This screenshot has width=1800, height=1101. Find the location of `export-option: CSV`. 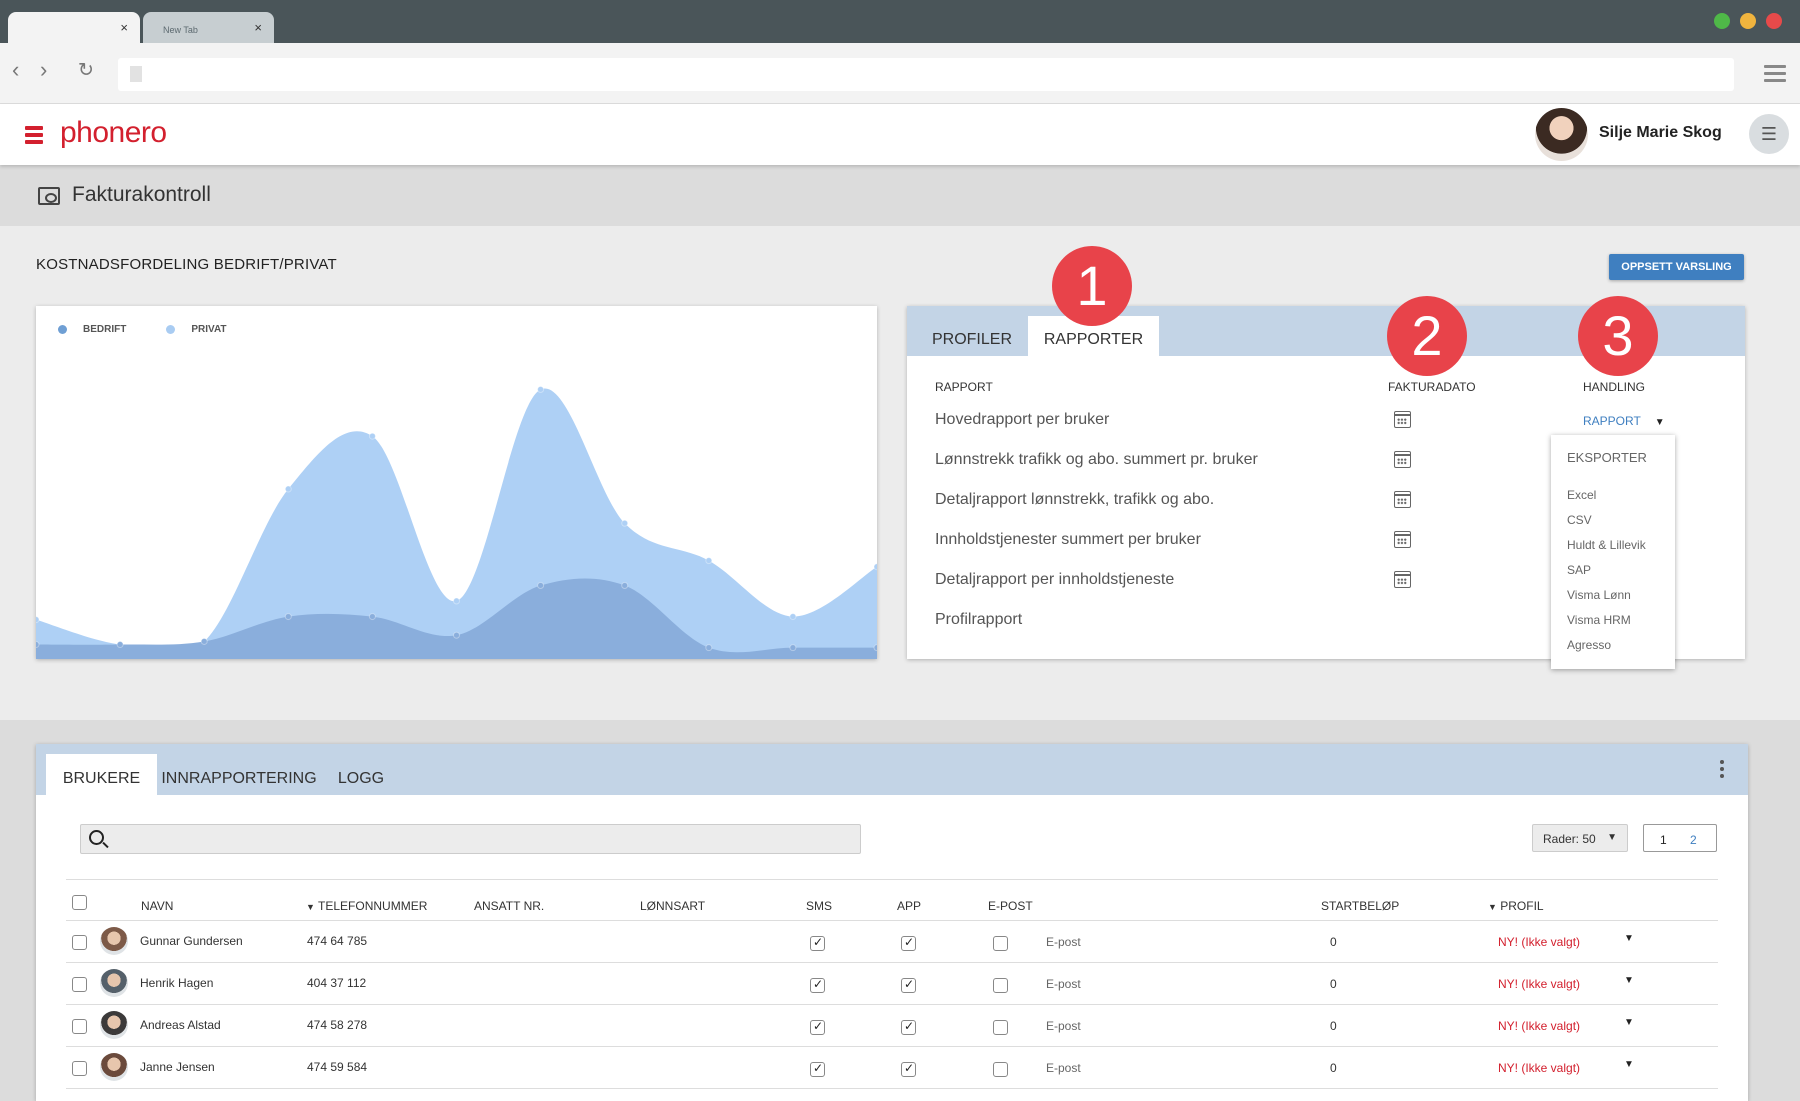

export-option: CSV is located at coordinates (1579, 520).